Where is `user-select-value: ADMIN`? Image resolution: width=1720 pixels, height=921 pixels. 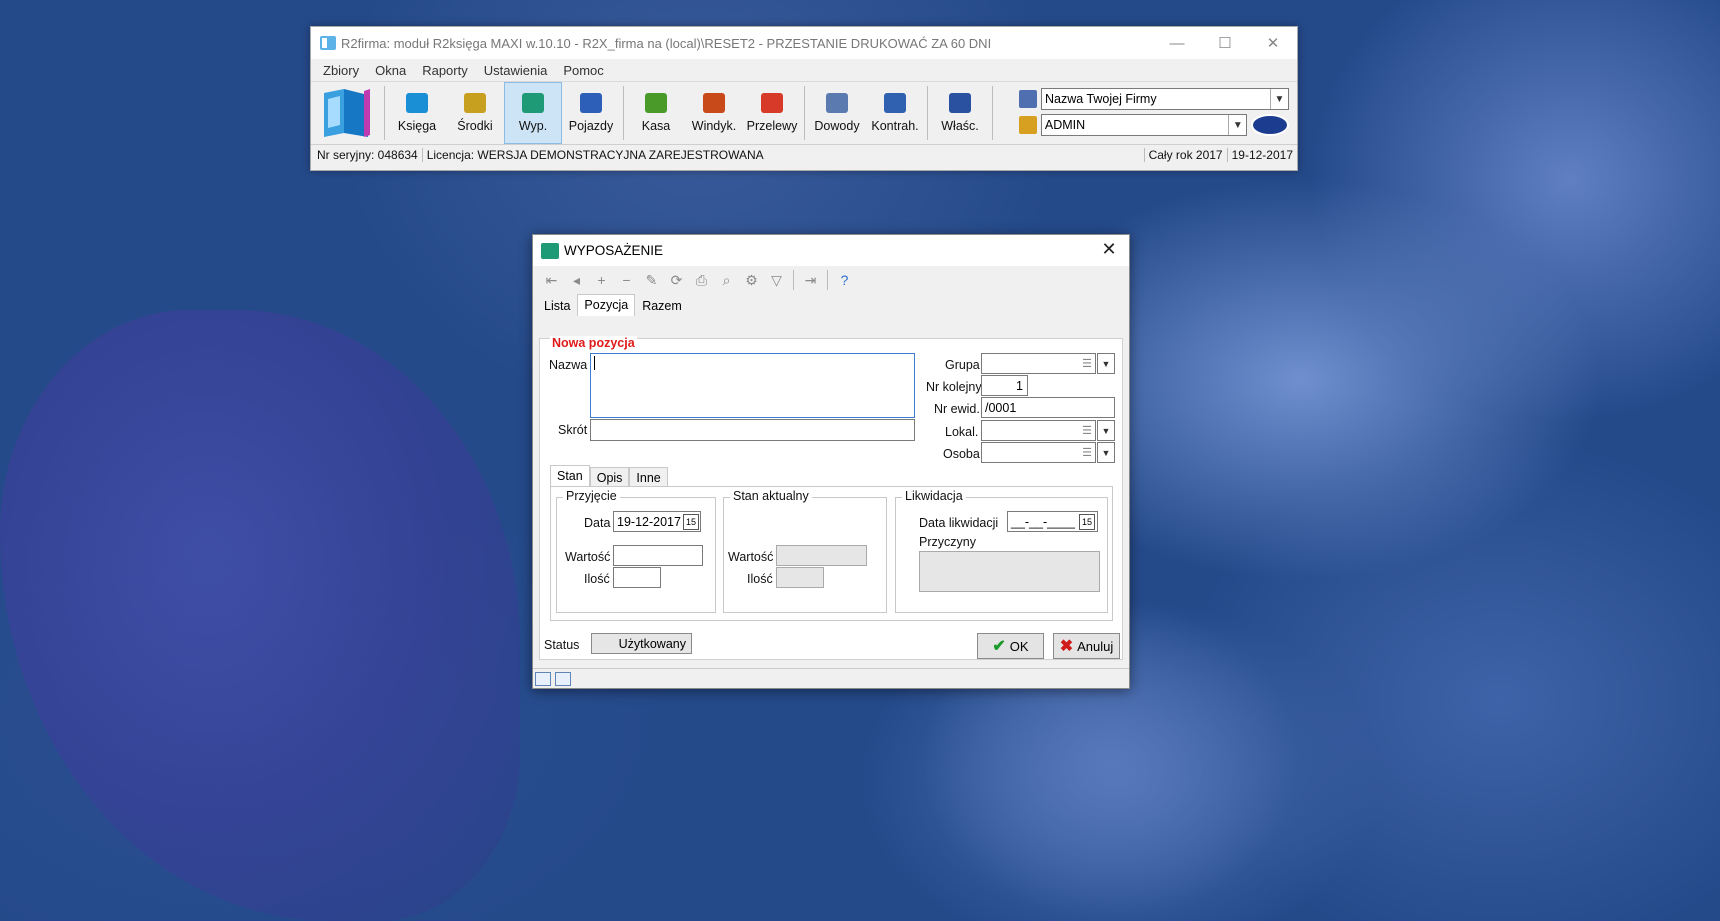 user-select-value: ADMIN is located at coordinates (1065, 125).